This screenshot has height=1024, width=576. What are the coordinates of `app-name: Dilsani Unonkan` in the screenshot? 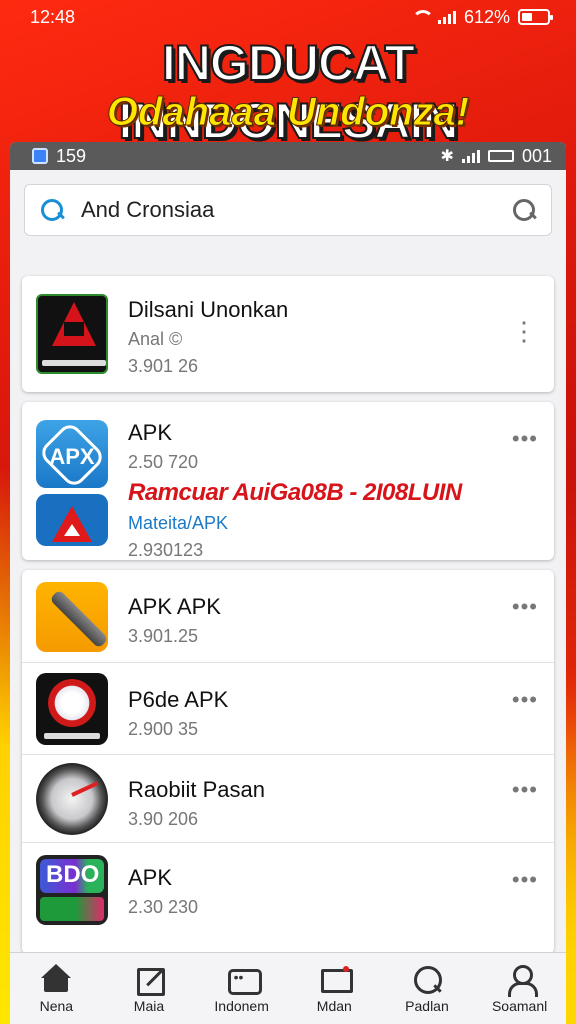 It's located at (208, 309).